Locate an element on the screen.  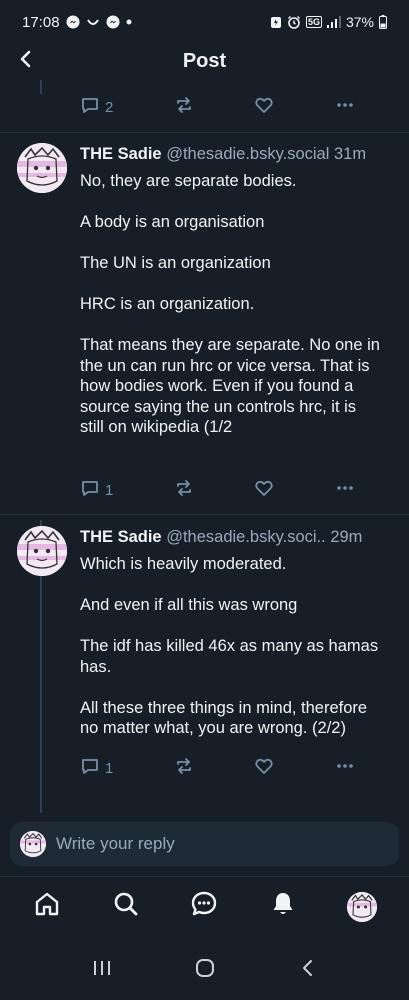
post-paragraph: HRC is an organization. is located at coordinates (167, 304).